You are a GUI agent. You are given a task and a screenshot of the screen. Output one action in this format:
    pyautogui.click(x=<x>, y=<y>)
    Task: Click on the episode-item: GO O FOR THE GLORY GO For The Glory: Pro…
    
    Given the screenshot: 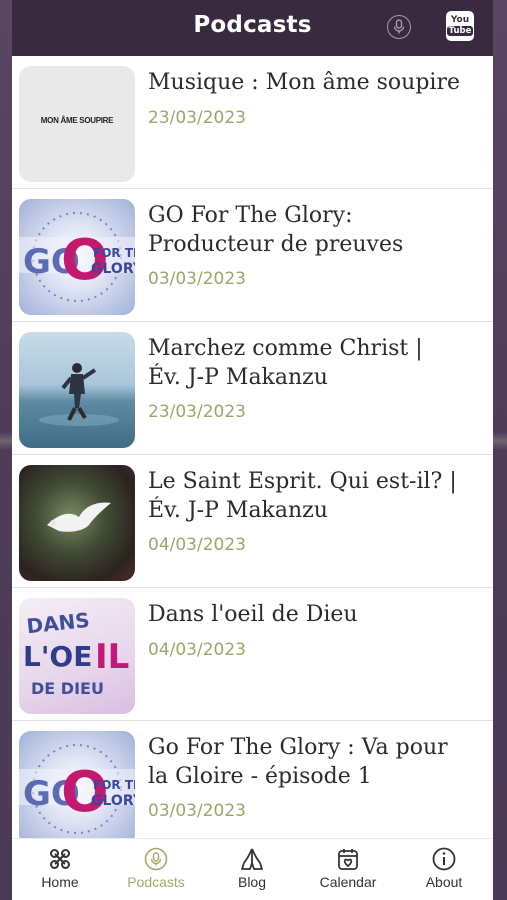 What is the action you would take?
    pyautogui.click(x=252, y=255)
    